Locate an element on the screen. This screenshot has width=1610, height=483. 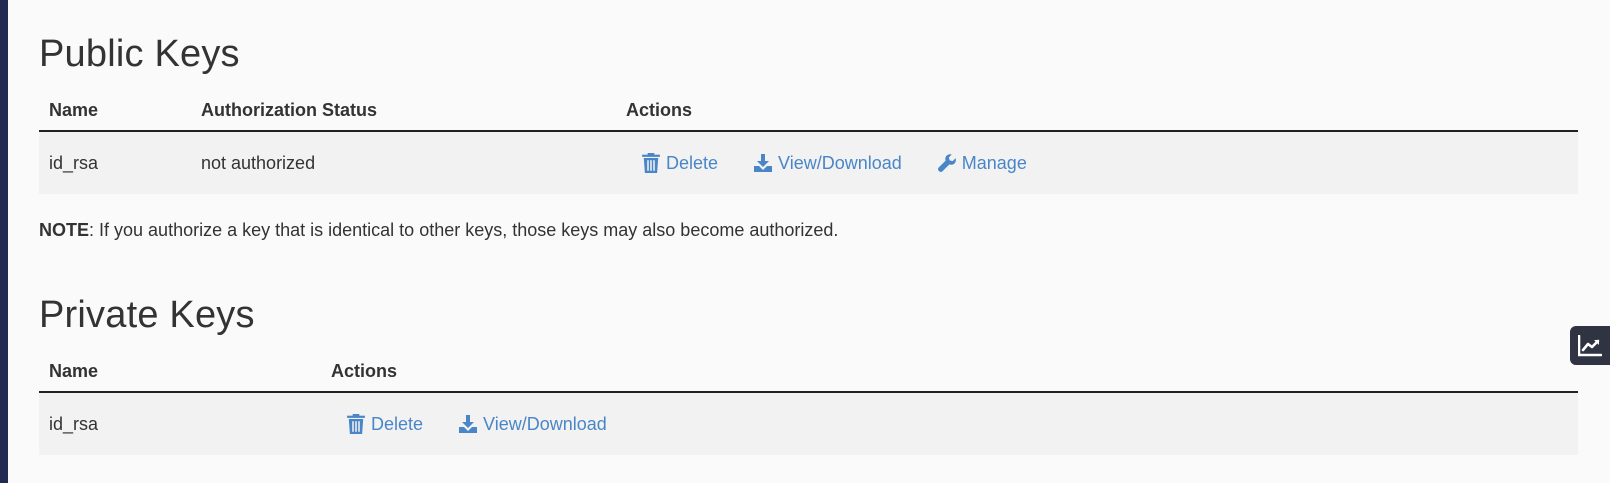
private-keys-header-row: Name Actions is located at coordinates (808, 372).